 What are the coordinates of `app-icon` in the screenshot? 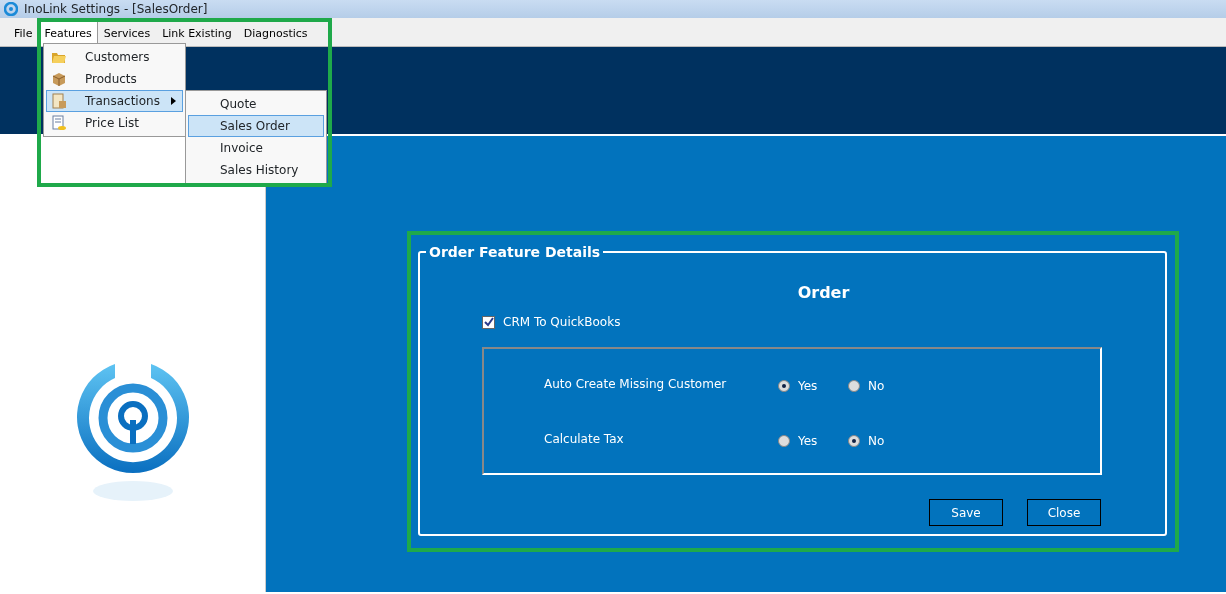 It's located at (11, 9).